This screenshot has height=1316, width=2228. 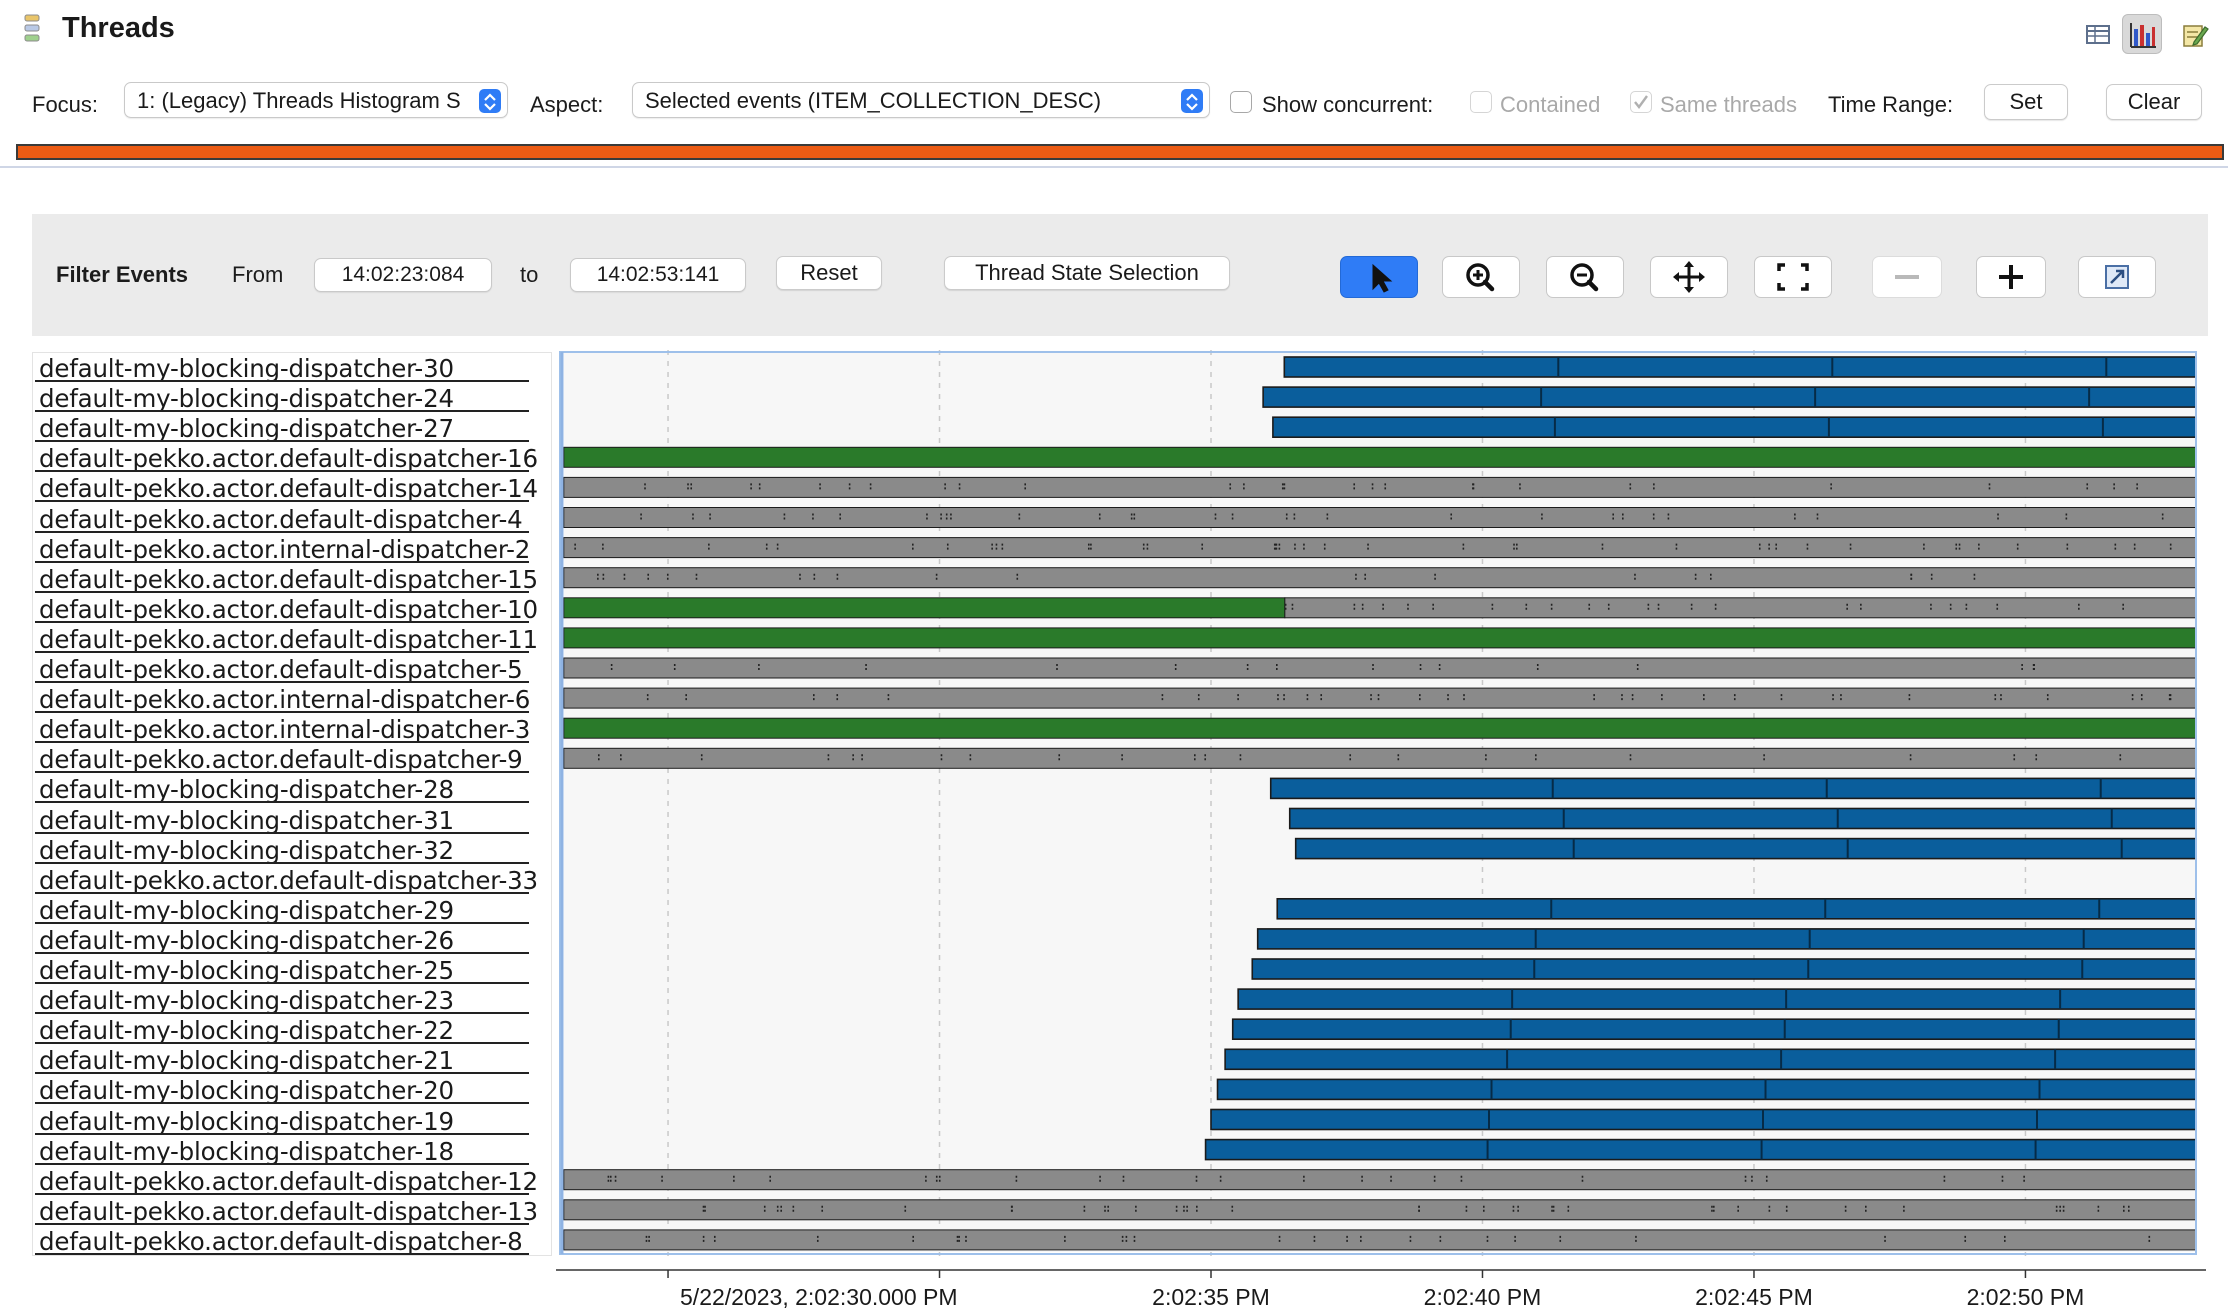 What do you see at coordinates (2154, 102) in the screenshot?
I see `clear-button: Clear` at bounding box center [2154, 102].